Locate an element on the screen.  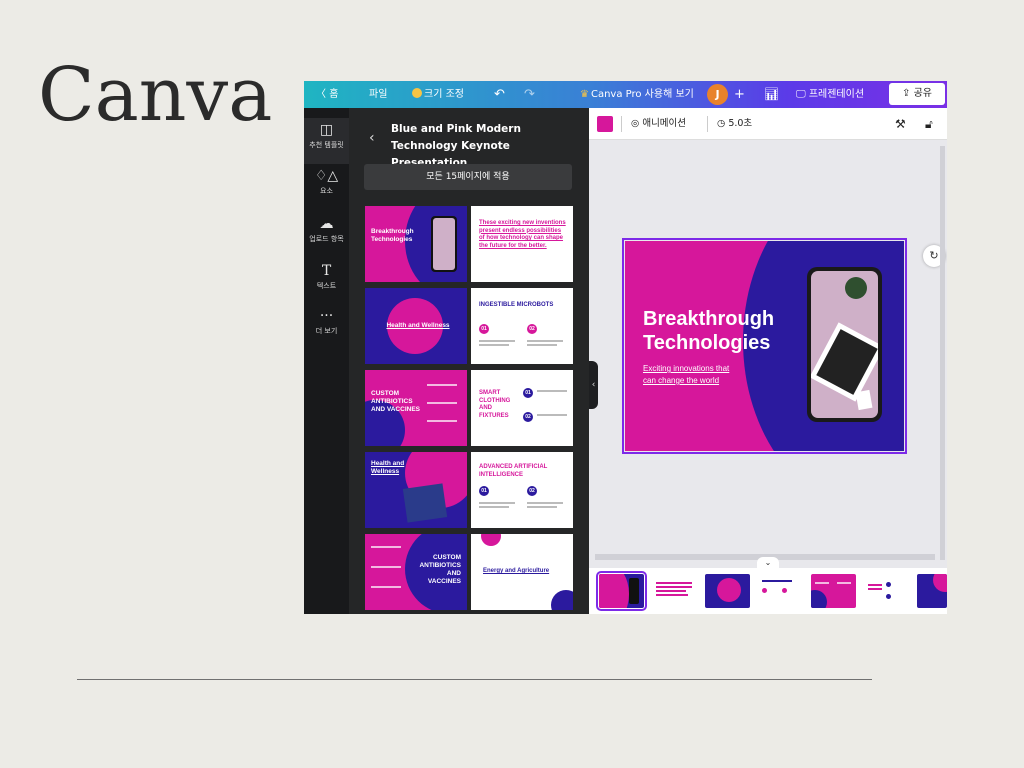
editor-toolbar: ◎ 애니메이션 ◷ 5.0초 ⚒ 🔓︎ is located at coordinates (768, 124).